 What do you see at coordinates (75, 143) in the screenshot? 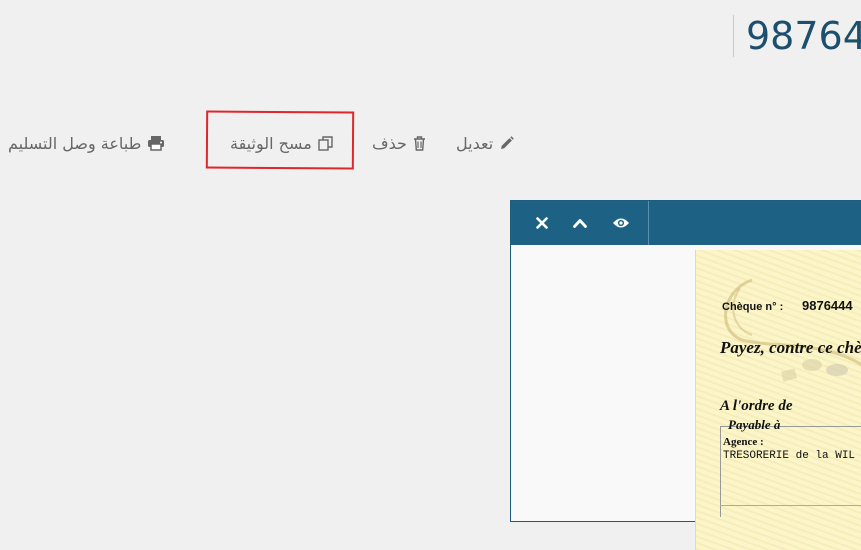
I see `print-receipt-label: طباعة وصل التسليم` at bounding box center [75, 143].